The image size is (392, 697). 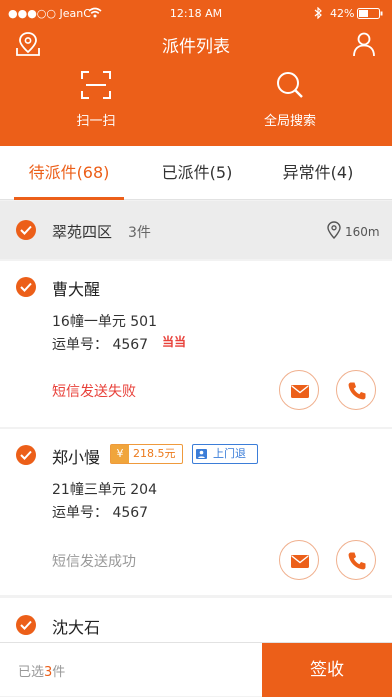 What do you see at coordinates (196, 620) in the screenshot?
I see `list-item: 沈大石` at bounding box center [196, 620].